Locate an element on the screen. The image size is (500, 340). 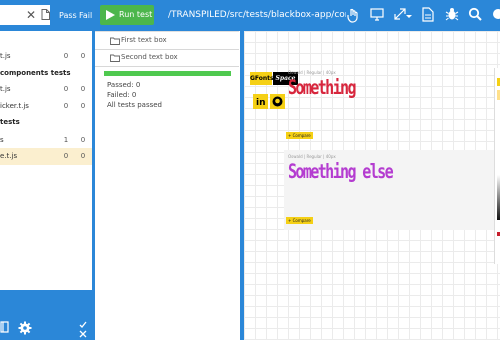
run-test-button: Run test is located at coordinates (127, 15).